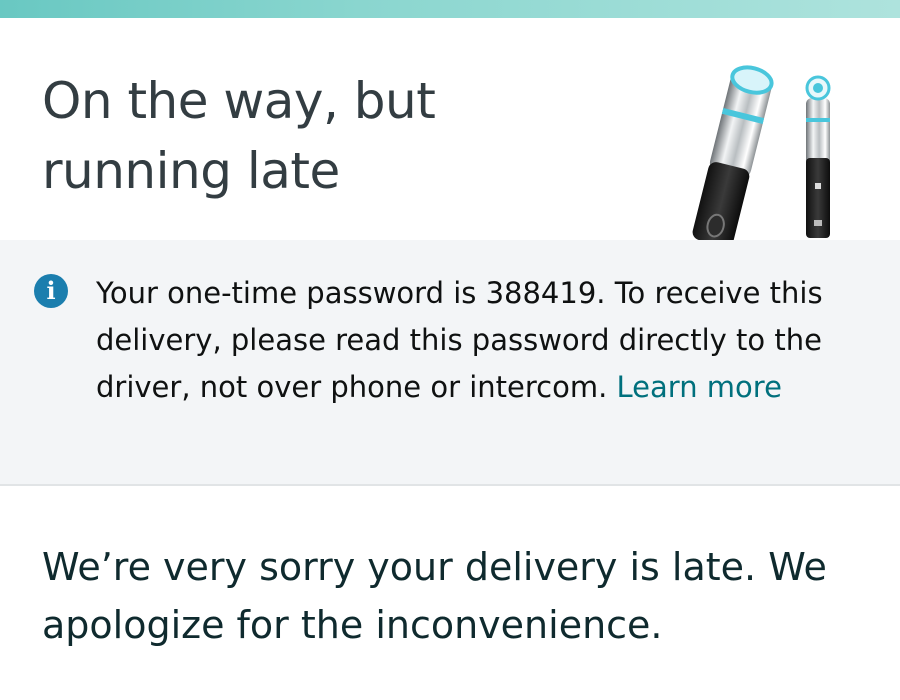 This screenshot has height=700, width=900. I want to click on learn-more-link: Learn more, so click(699, 387).